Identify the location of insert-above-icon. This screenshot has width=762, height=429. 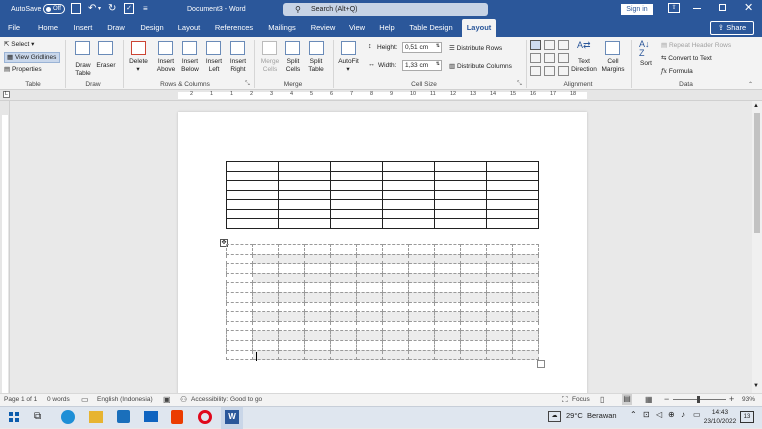
(165, 48).